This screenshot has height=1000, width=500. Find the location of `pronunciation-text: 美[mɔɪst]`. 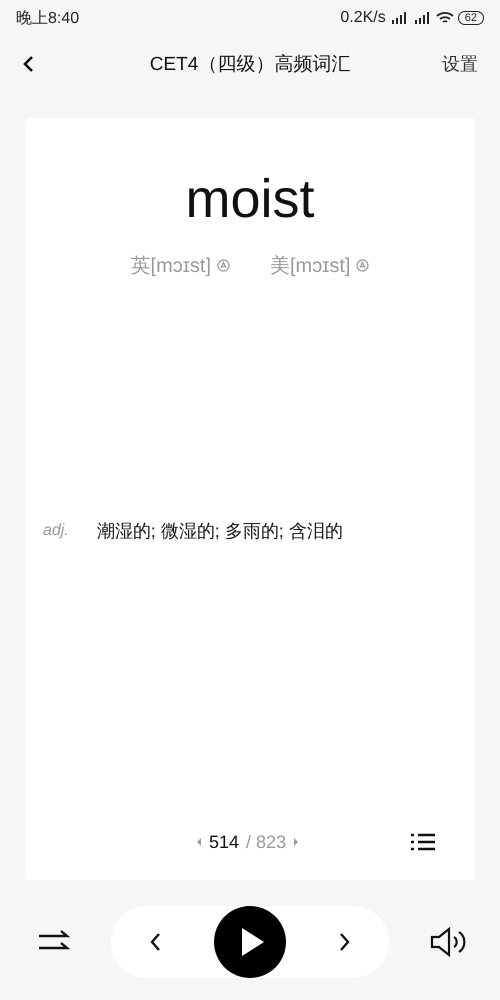

pronunciation-text: 美[mɔɪst] is located at coordinates (310, 266).